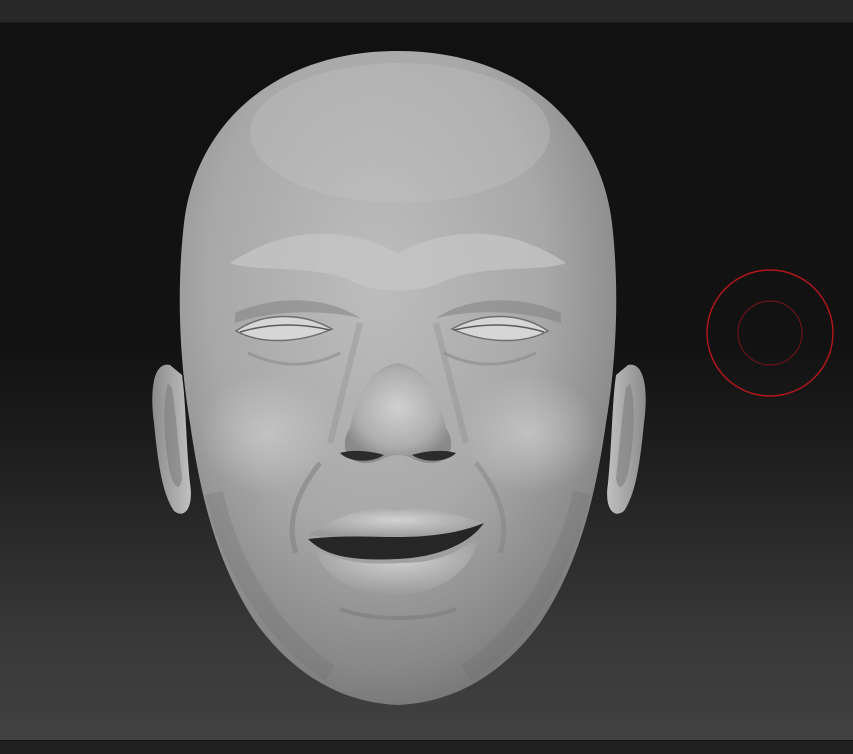 This screenshot has width=853, height=754. Describe the element at coordinates (268, 433) in the screenshot. I see `left-cheek` at that location.